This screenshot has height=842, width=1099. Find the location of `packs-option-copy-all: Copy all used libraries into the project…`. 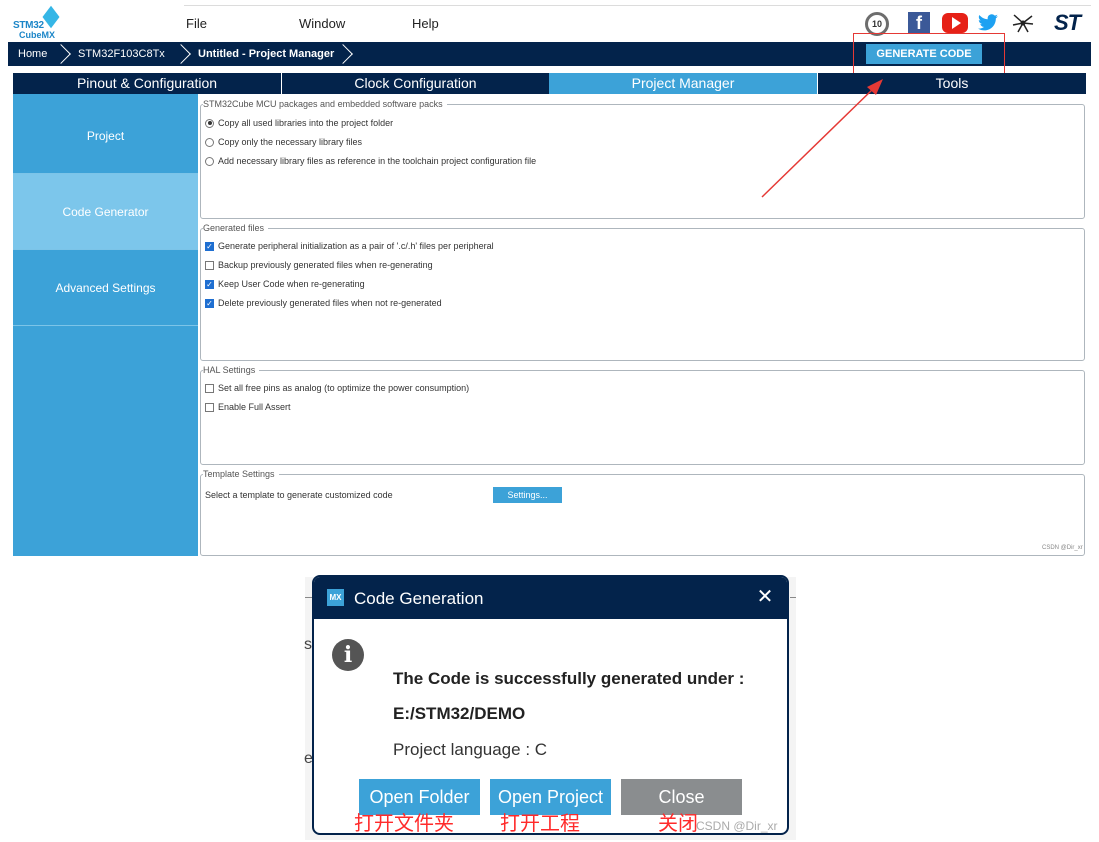

packs-option-copy-all: Copy all used libraries into the project… is located at coordinates (299, 123).